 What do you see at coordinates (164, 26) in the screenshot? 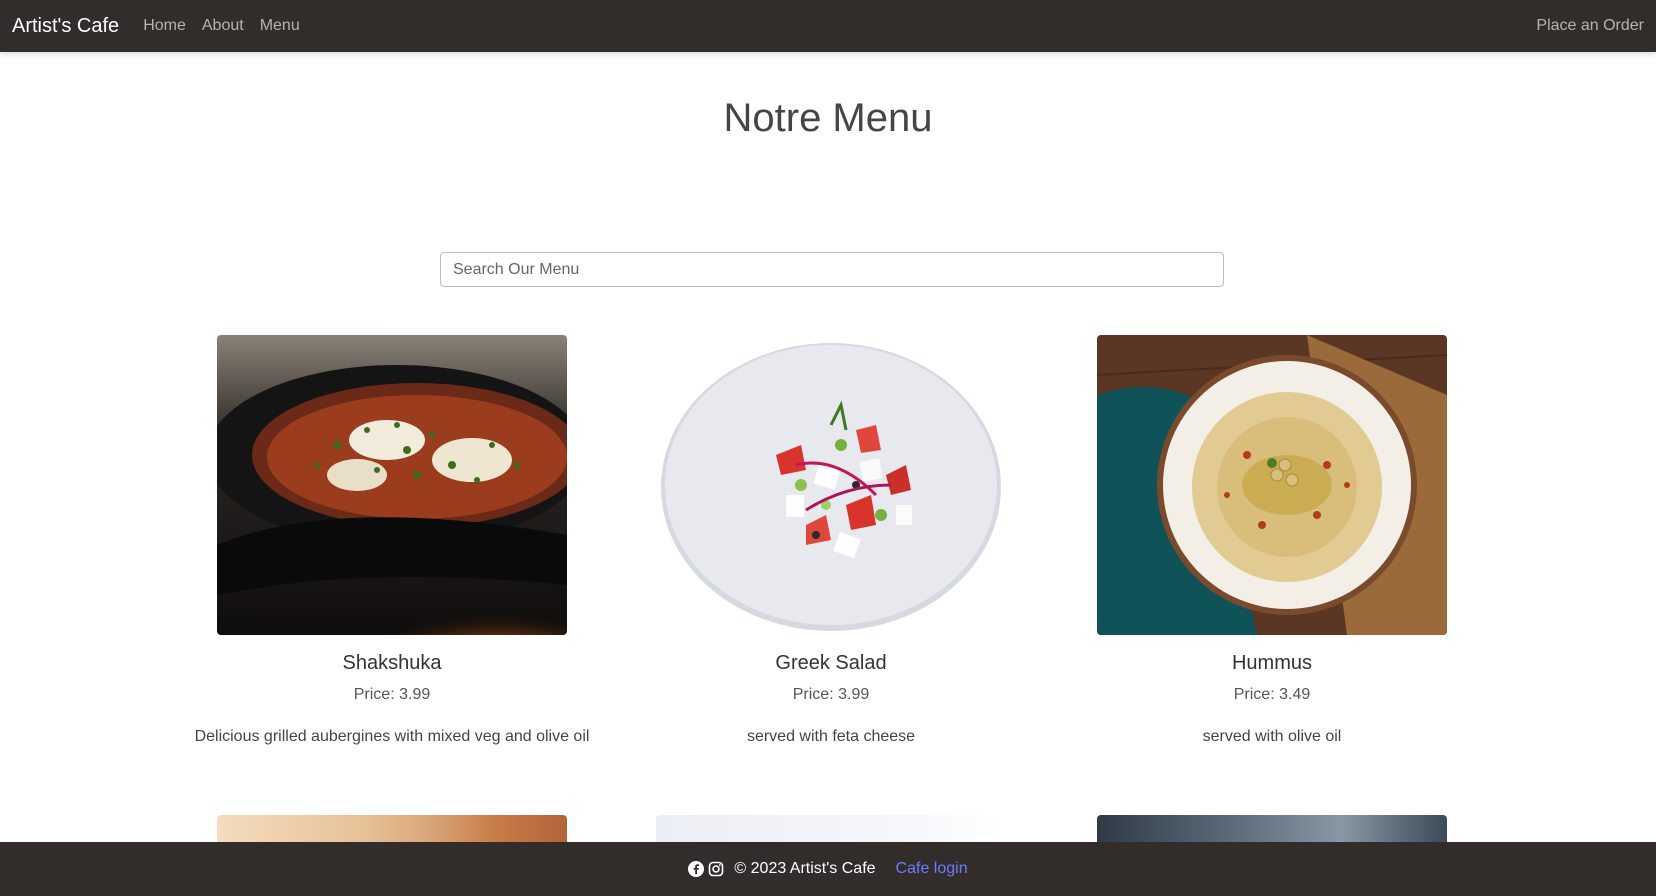
I see `nav-home: Home` at bounding box center [164, 26].